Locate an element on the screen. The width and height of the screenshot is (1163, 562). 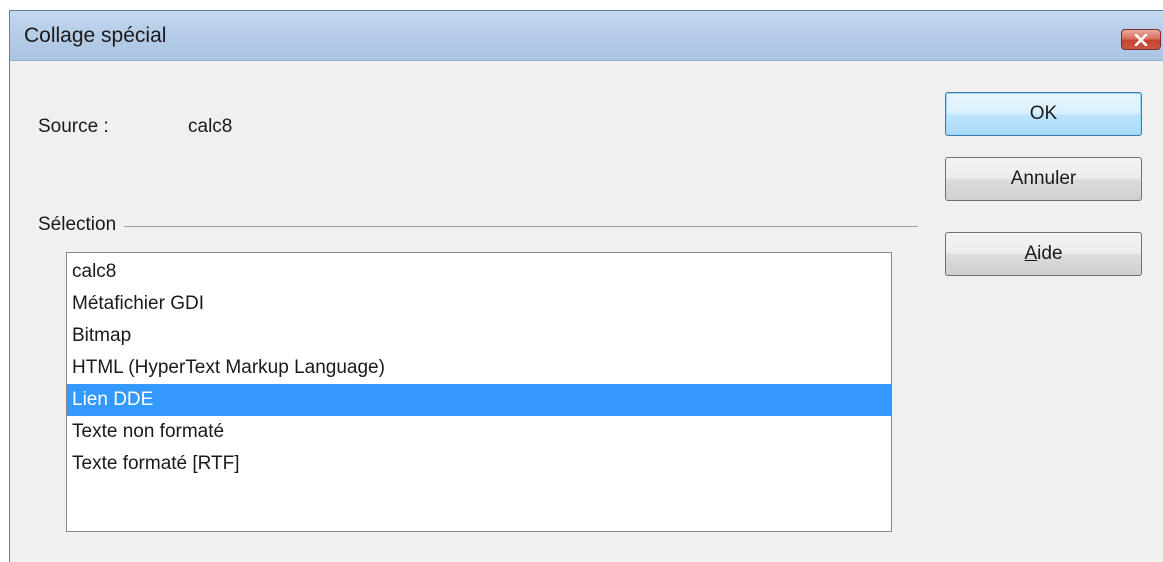
source-label: Source : is located at coordinates (73, 126).